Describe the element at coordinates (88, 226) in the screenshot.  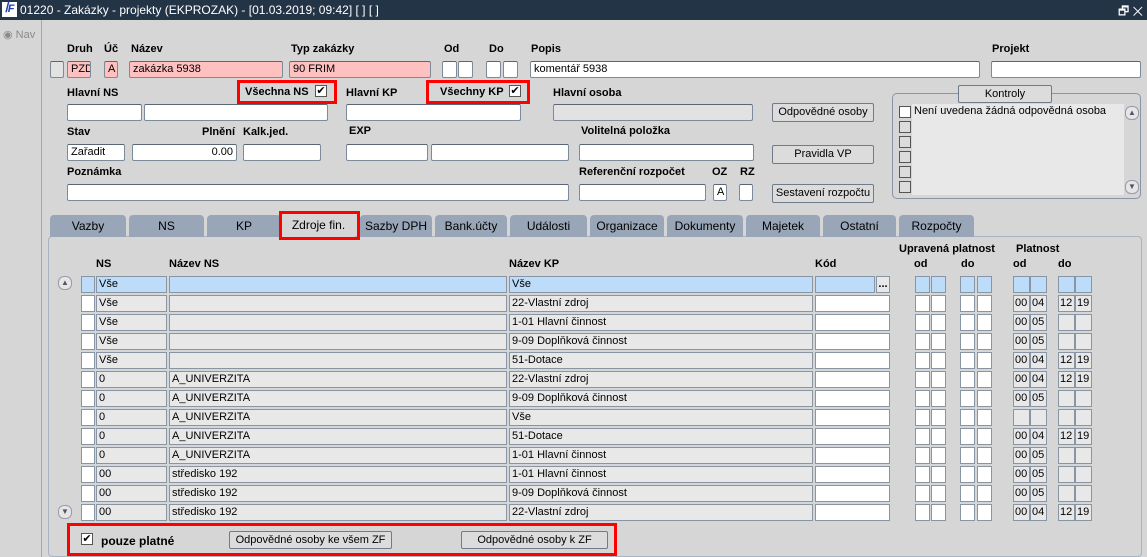
I see `tab-0: Vazby` at that location.